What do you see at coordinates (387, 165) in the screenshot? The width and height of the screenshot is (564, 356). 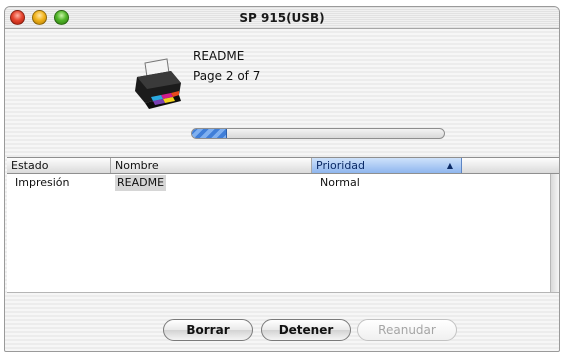 I see `column-header-prioridad: Prioridad ▲` at bounding box center [387, 165].